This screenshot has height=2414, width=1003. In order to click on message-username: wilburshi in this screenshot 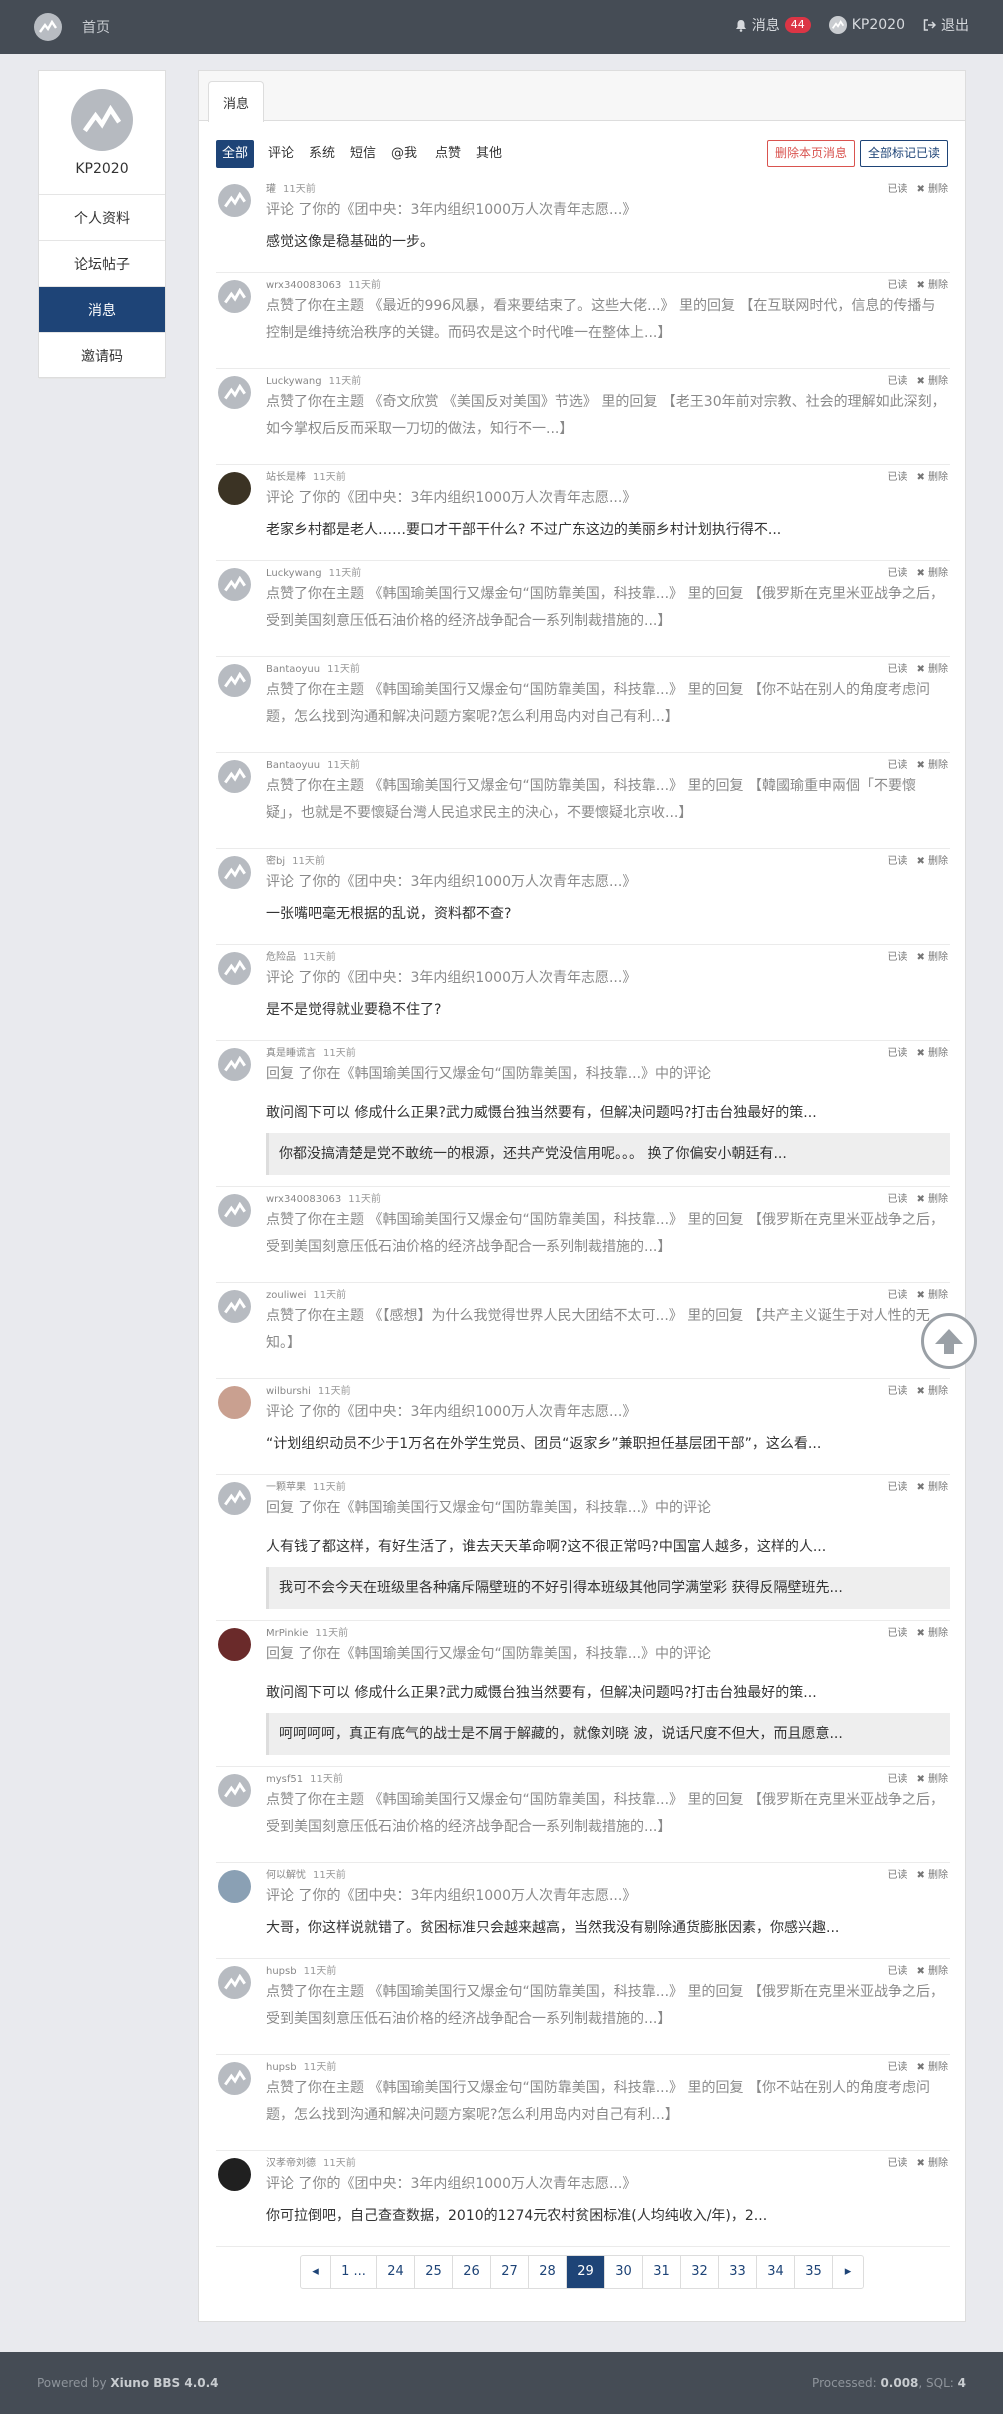, I will do `click(288, 1391)`.